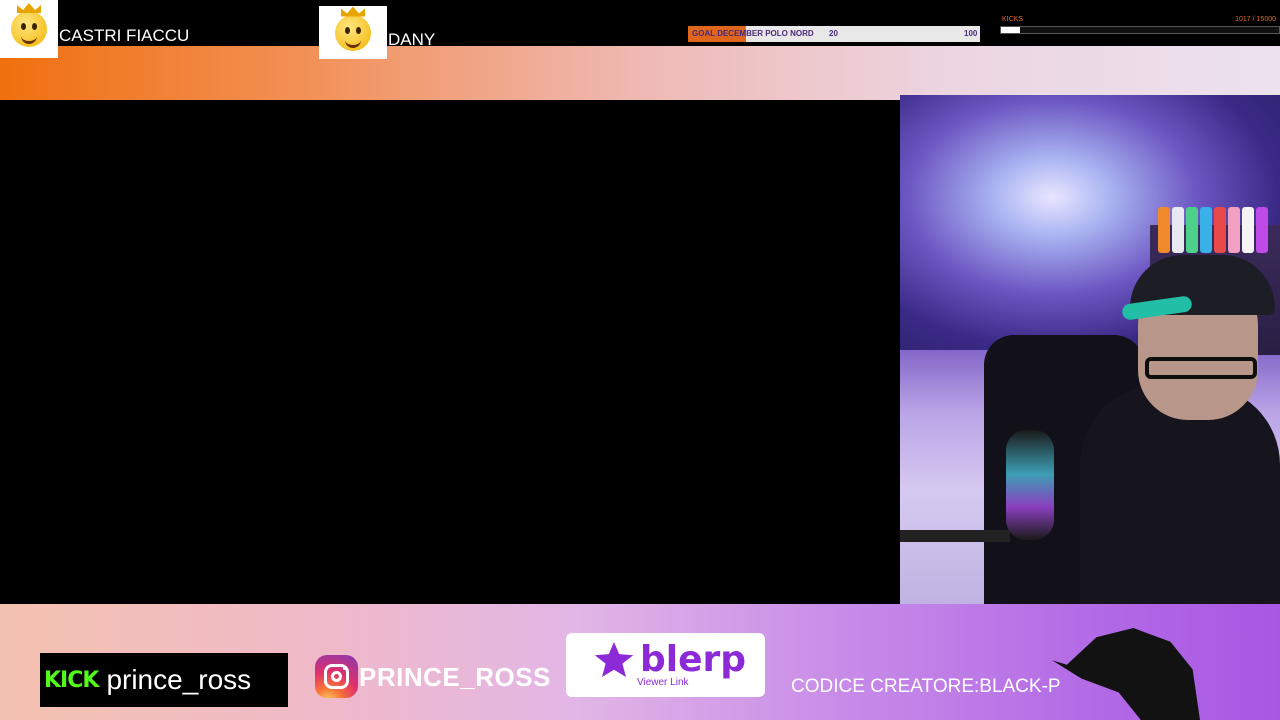  What do you see at coordinates (336, 676) in the screenshot?
I see `instagram-icon` at bounding box center [336, 676].